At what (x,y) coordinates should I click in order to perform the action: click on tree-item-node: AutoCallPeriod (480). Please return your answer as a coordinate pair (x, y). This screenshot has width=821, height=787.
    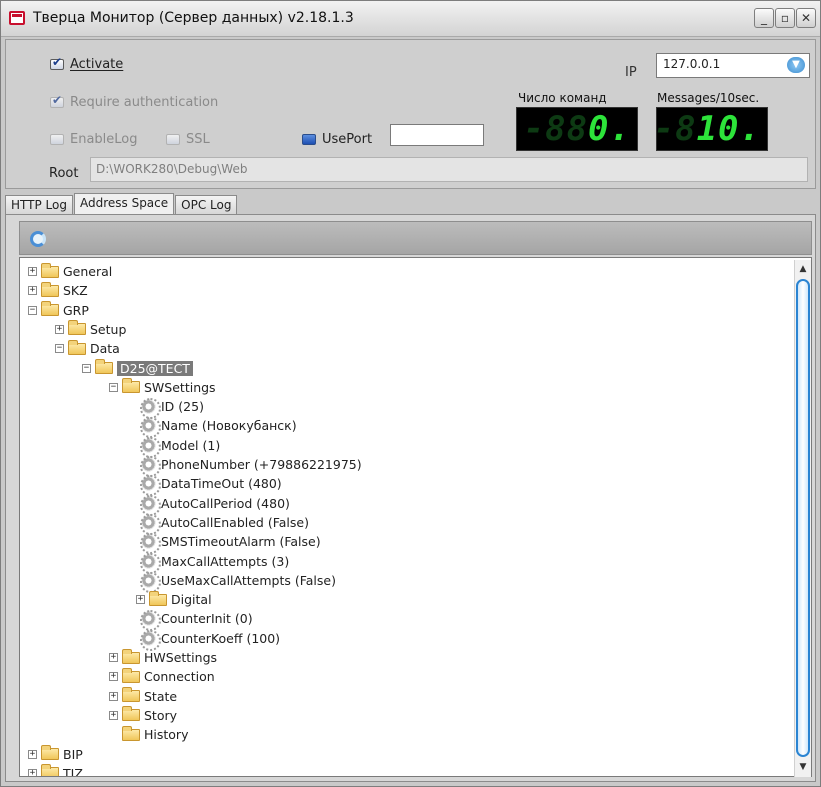
    Looking at the image, I should click on (215, 505).